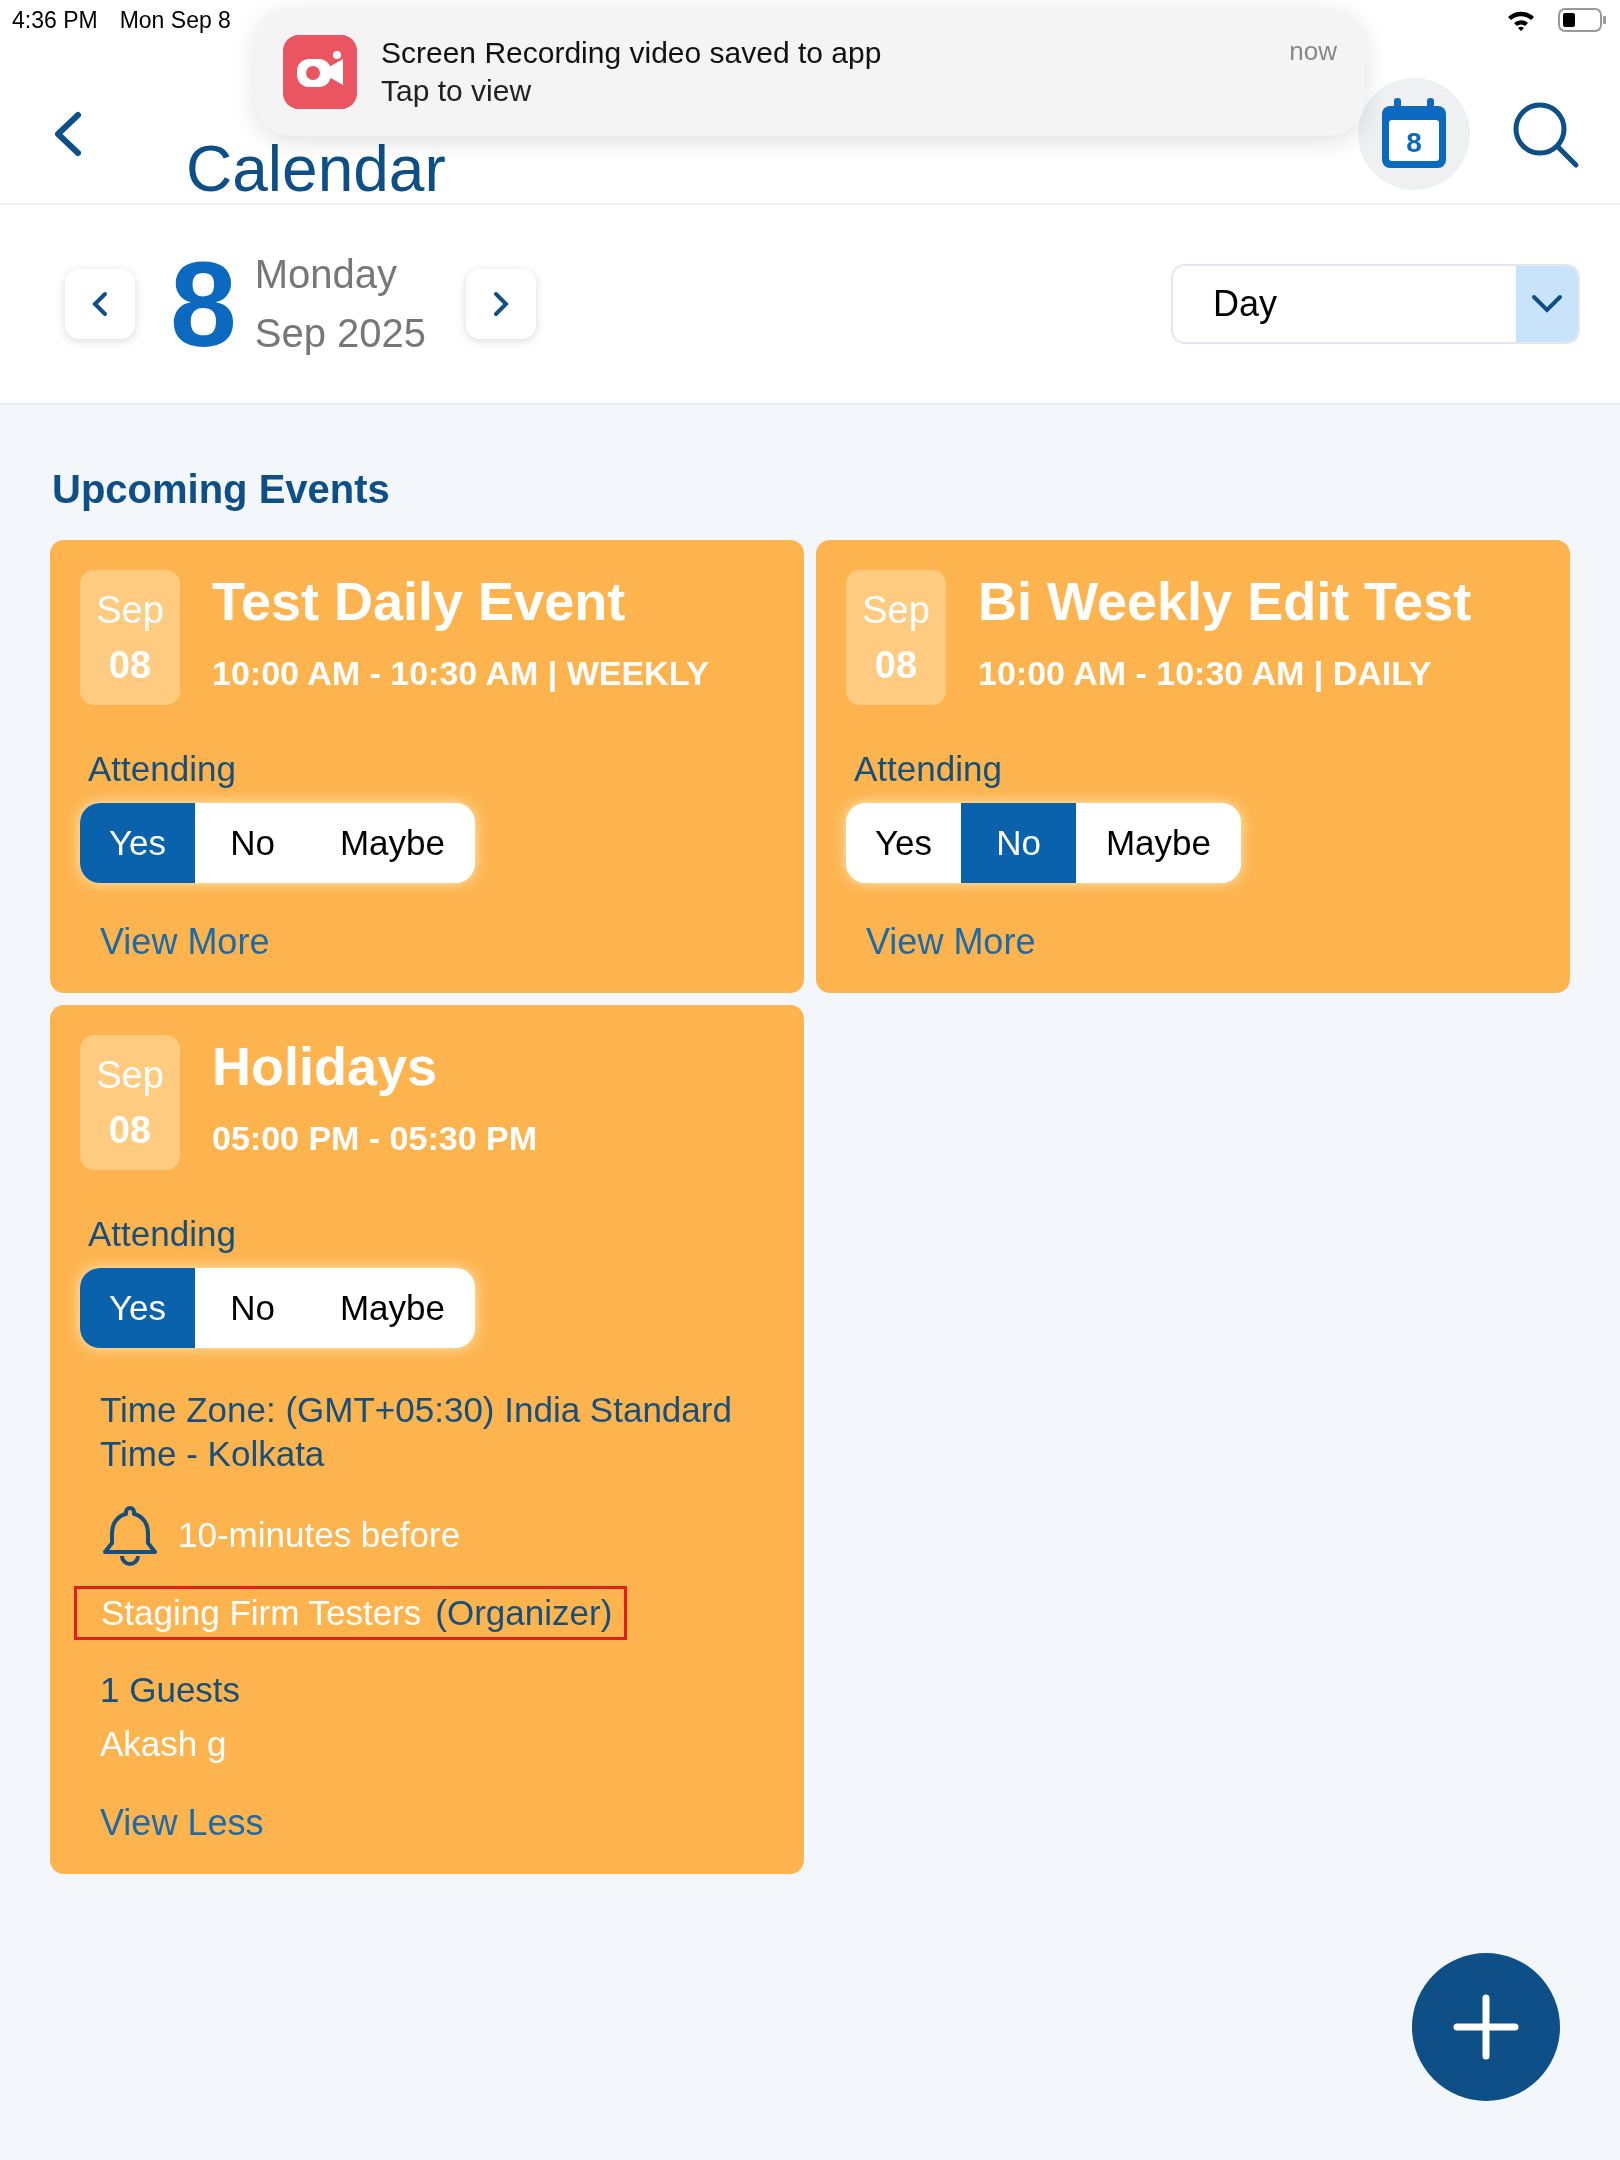  Describe the element at coordinates (340, 333) in the screenshot. I see `month-year: Sep 2025` at that location.